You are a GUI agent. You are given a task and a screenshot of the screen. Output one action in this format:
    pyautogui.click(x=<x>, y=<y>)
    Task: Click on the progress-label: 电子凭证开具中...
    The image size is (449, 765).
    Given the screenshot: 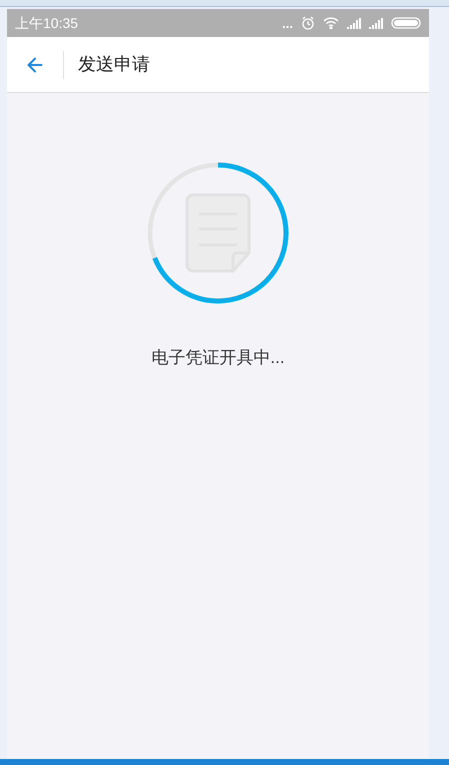 What is the action you would take?
    pyautogui.click(x=218, y=358)
    